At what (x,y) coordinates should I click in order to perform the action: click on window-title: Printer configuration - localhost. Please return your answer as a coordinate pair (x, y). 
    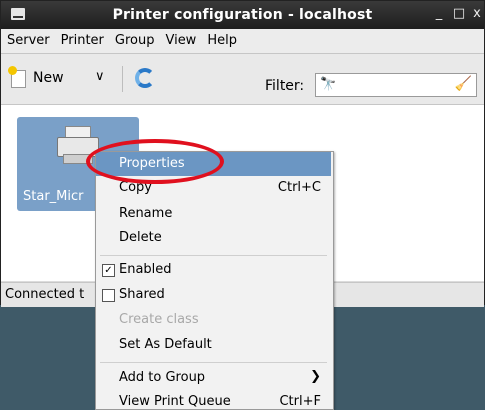
    Looking at the image, I should click on (242, 15).